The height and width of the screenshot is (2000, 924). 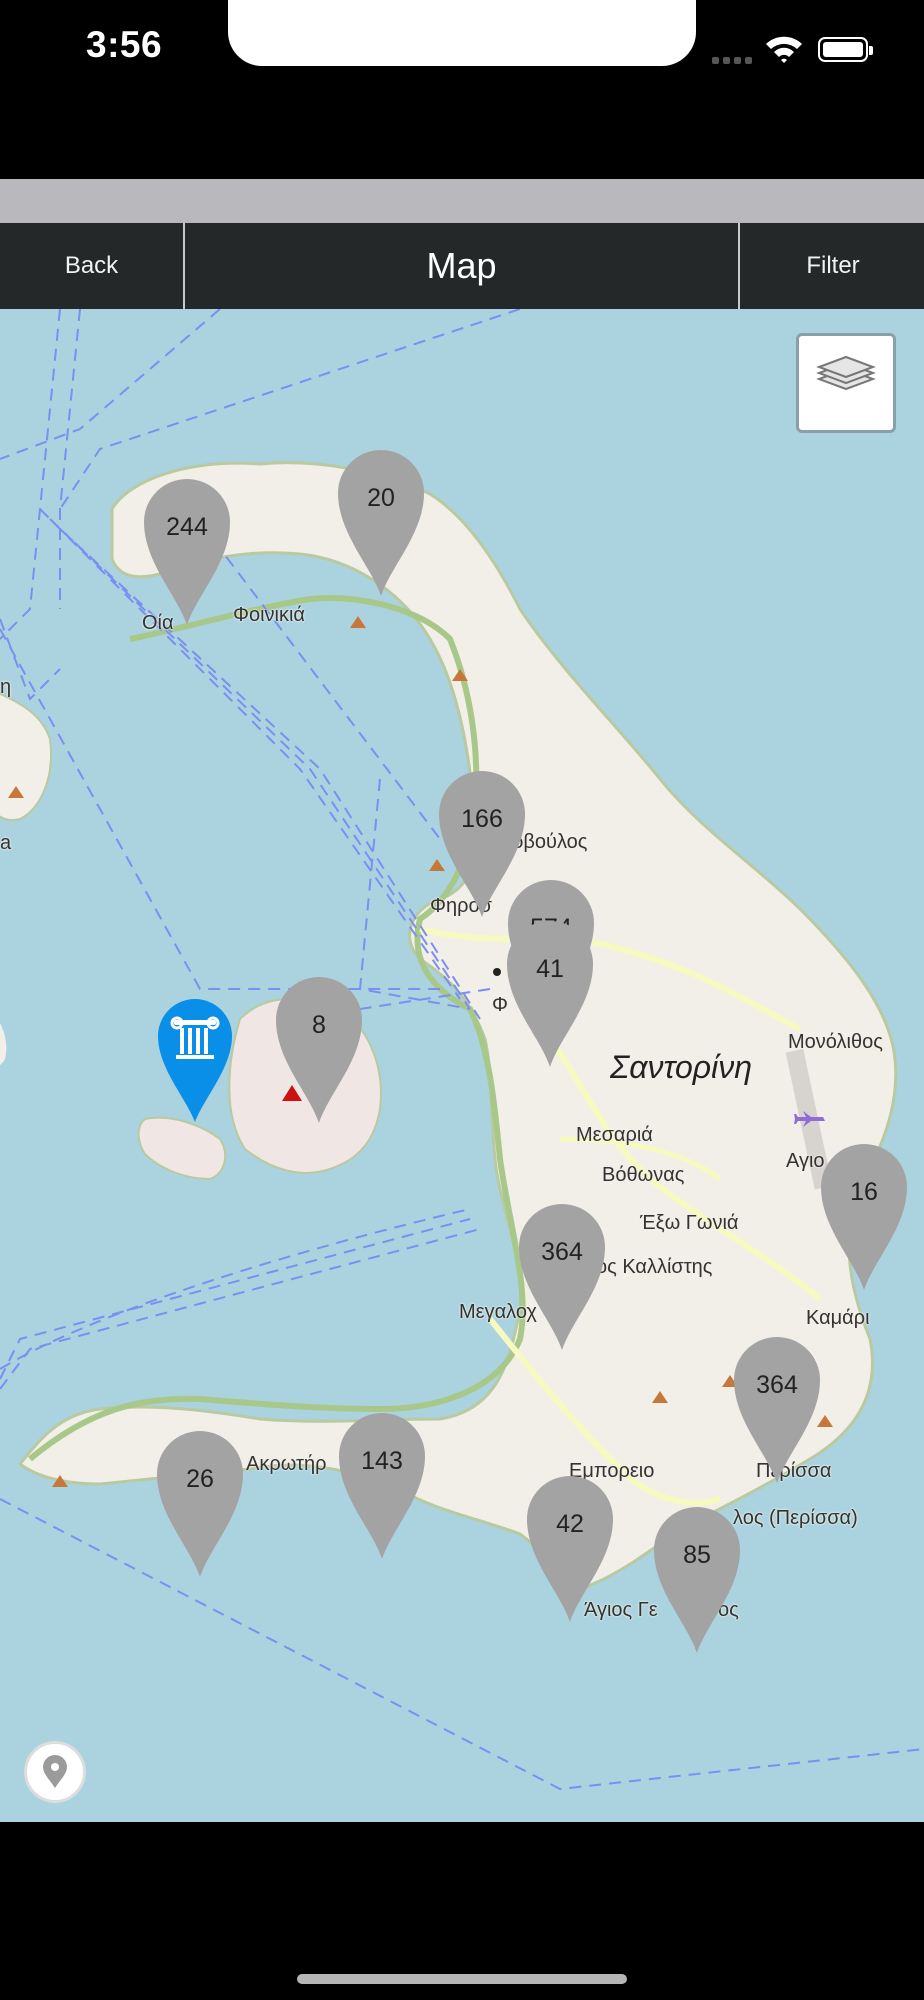 I want to click on layers-icon, so click(x=846, y=373).